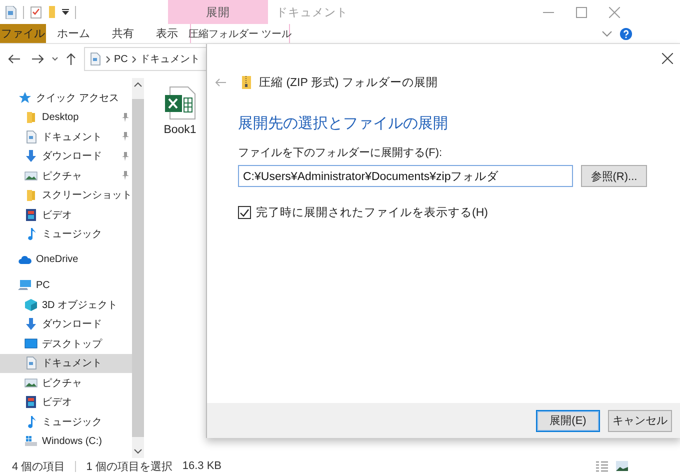  What do you see at coordinates (66, 98) in the screenshot?
I see `nav-item: クイック アクセス` at bounding box center [66, 98].